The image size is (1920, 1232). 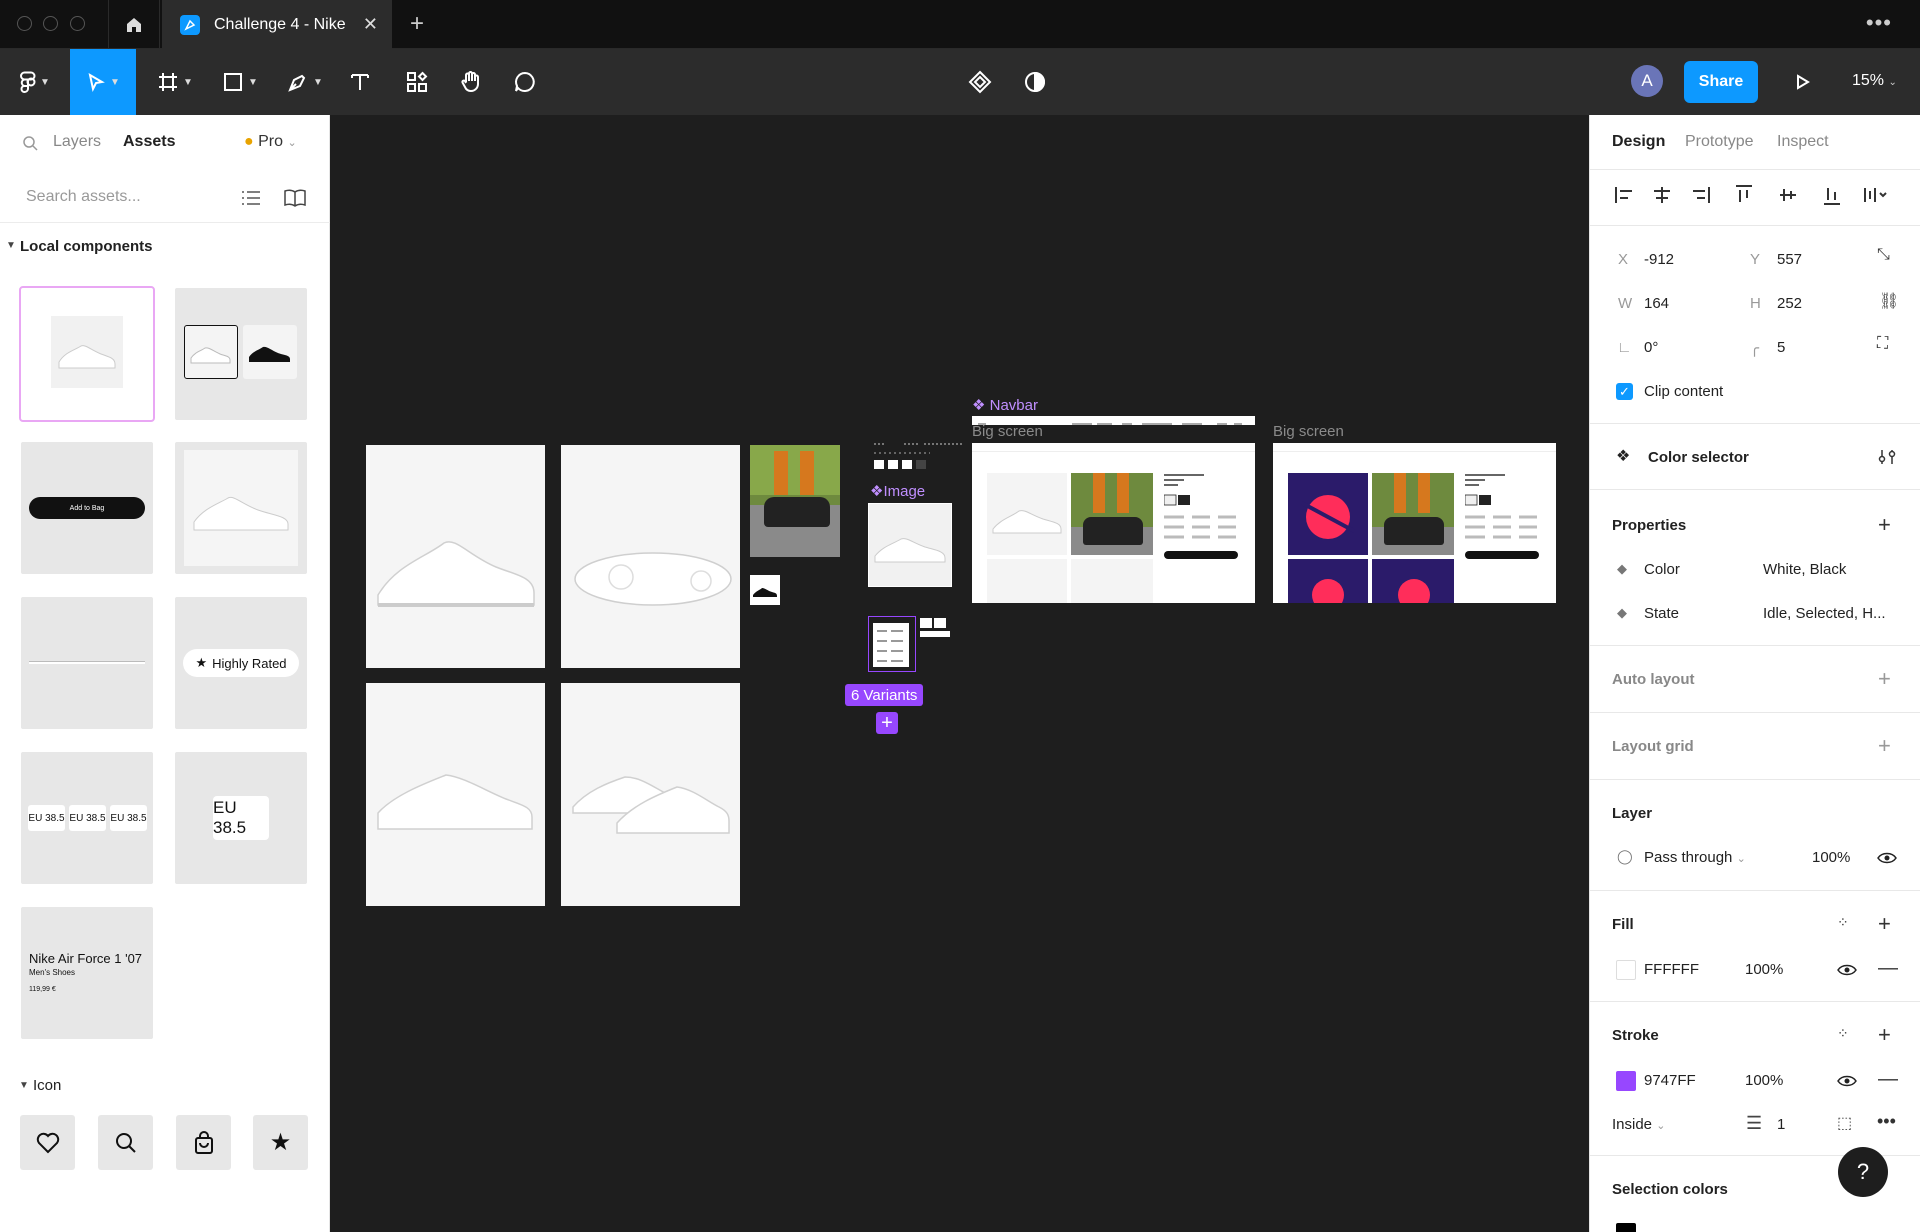 I want to click on stroke-position-select: Inside ⌄, so click(x=1638, y=1124).